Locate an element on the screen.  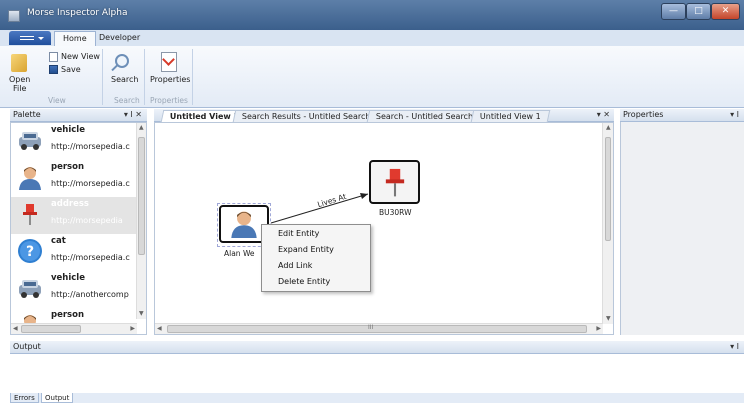
properties-panel is located at coordinates (682, 228).